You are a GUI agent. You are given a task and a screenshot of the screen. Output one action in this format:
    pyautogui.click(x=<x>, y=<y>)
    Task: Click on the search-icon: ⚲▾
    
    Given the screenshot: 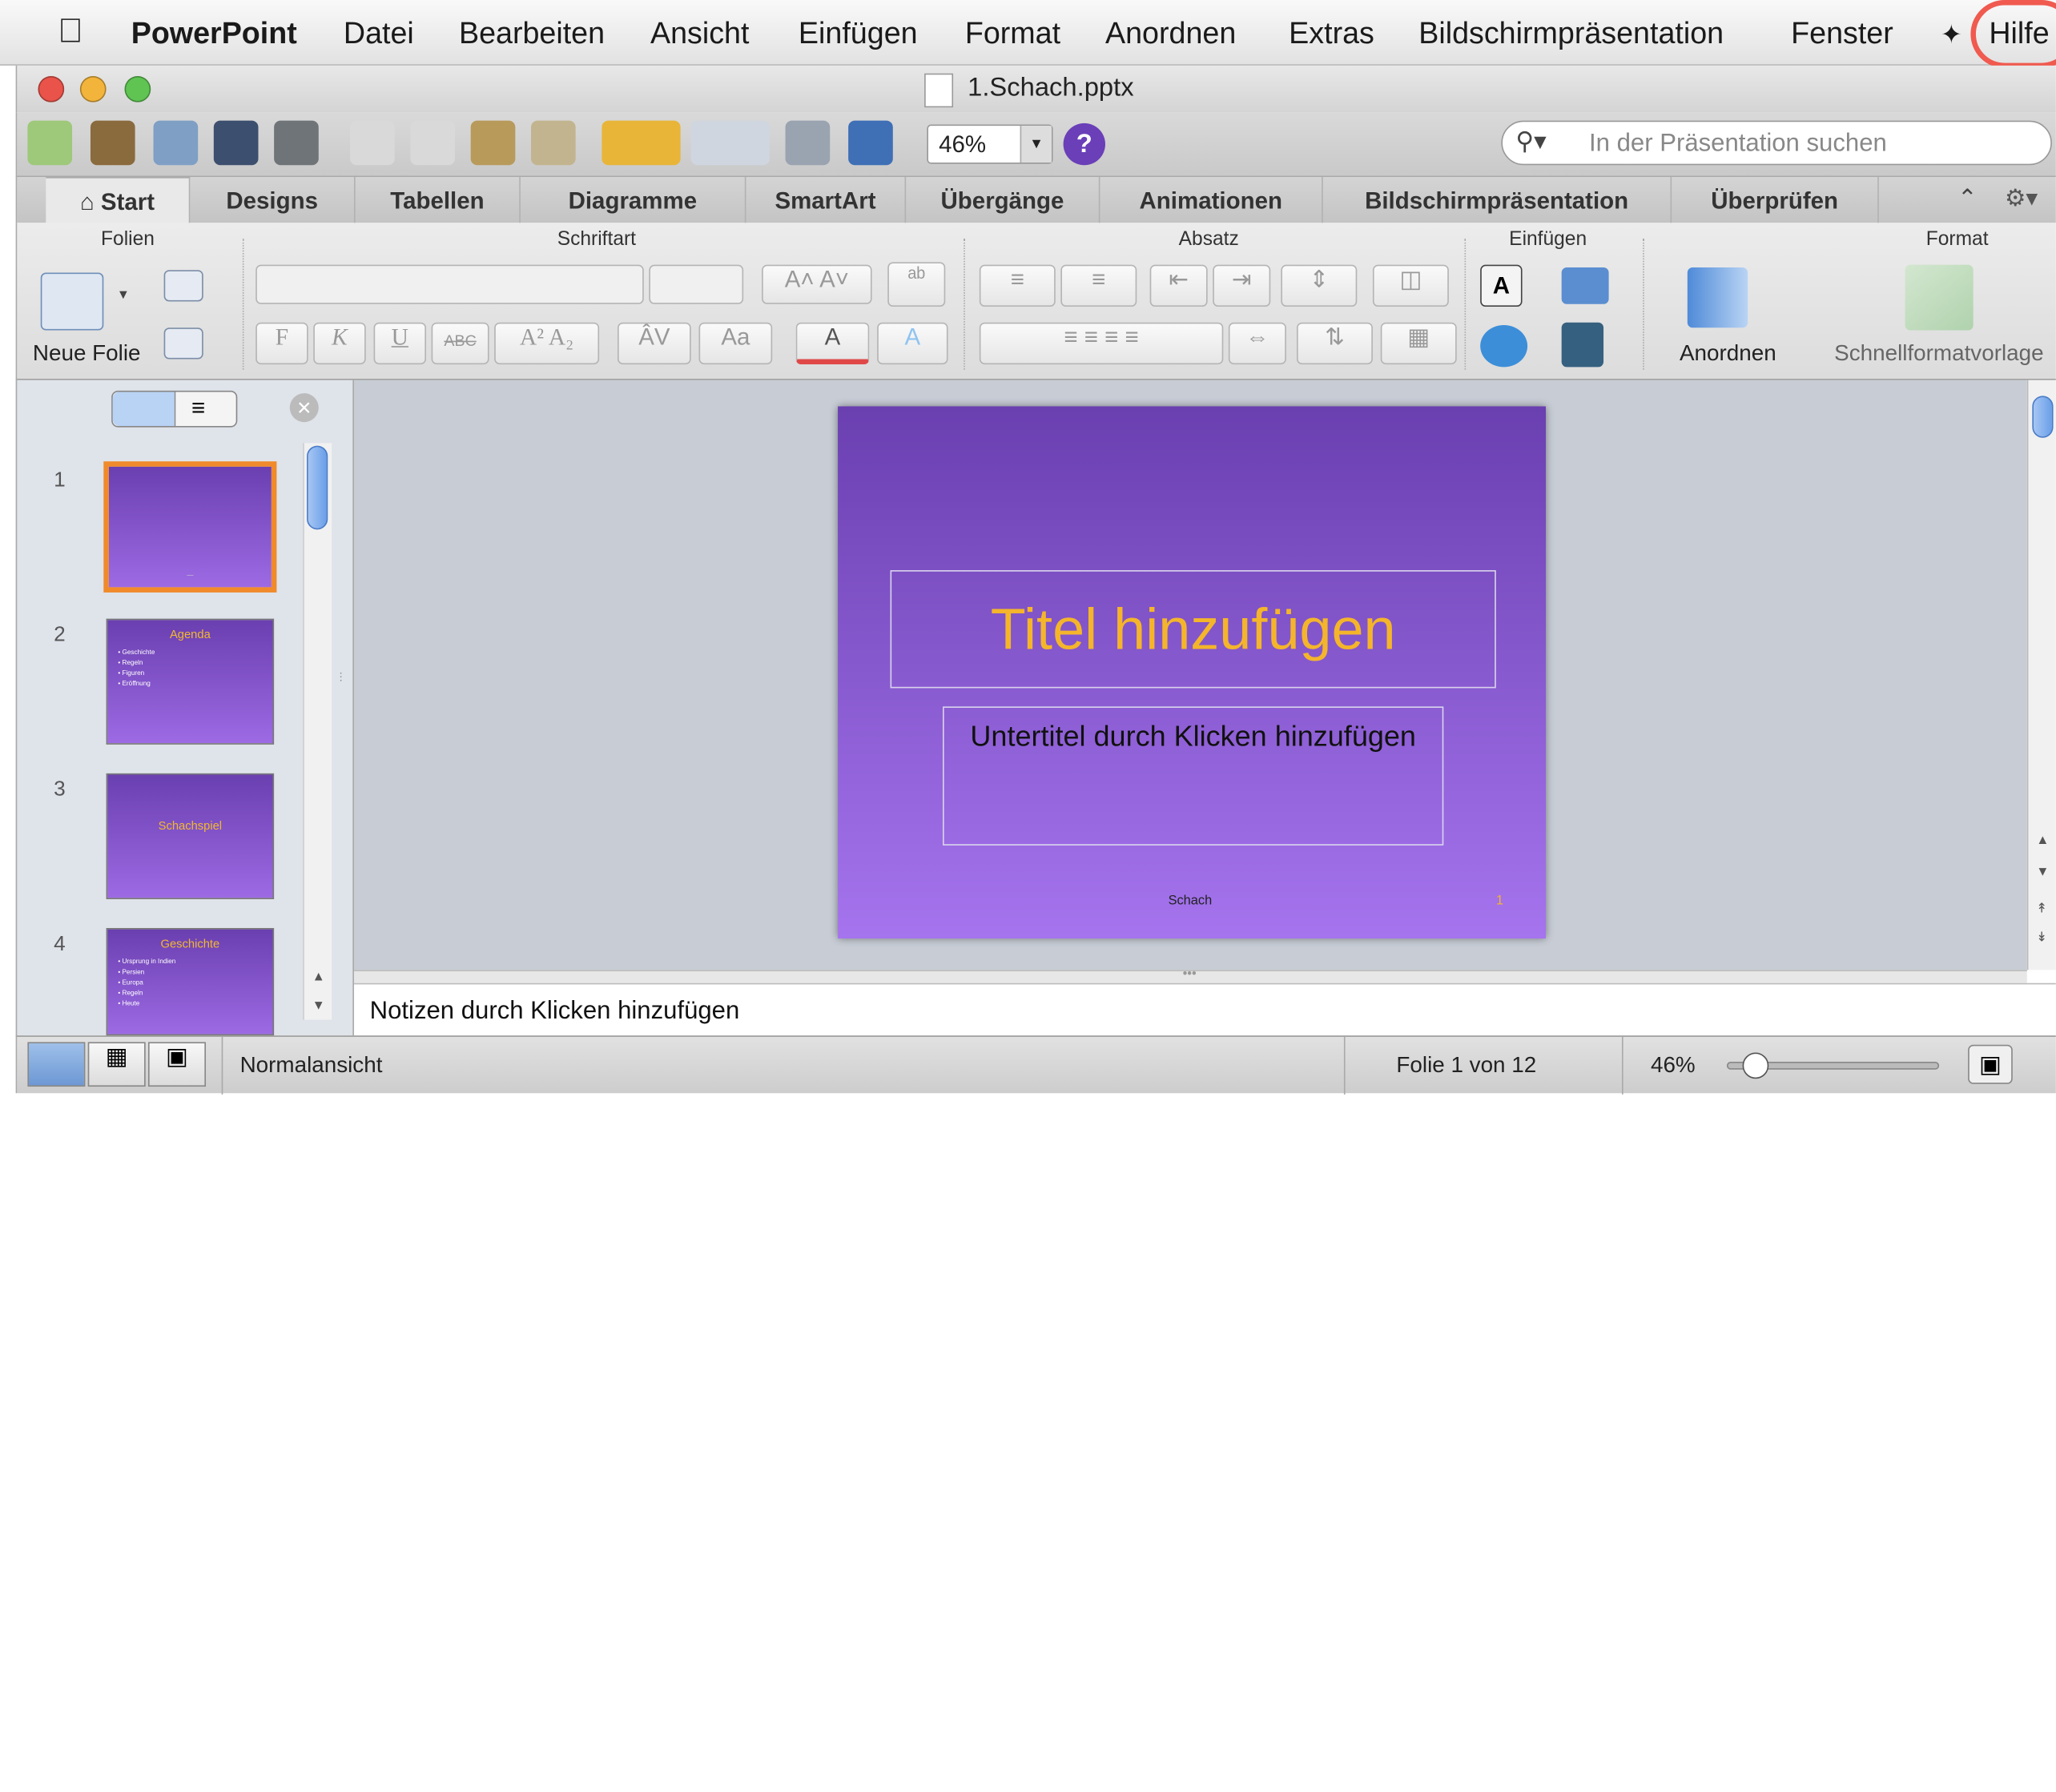 What is the action you would take?
    pyautogui.click(x=1530, y=143)
    